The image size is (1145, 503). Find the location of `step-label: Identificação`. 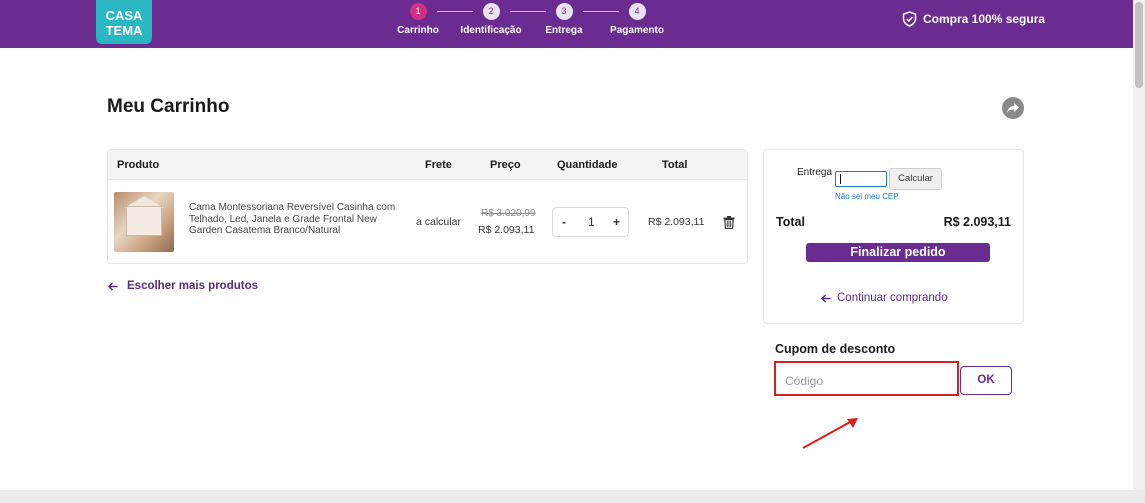

step-label: Identificação is located at coordinates (491, 30).